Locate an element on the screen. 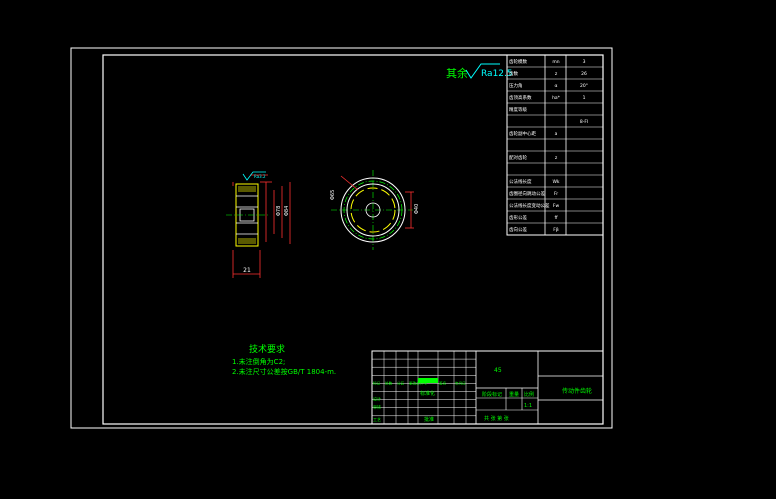 This screenshot has width=776, height=499. param-symbol-cell: a is located at coordinates (556, 134).